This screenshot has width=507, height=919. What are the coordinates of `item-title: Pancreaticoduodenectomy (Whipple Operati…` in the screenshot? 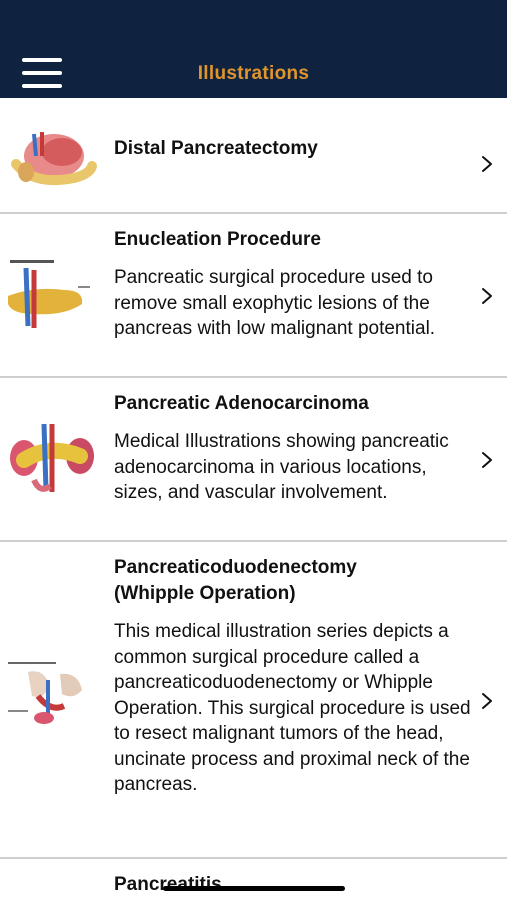 It's located at (235, 580).